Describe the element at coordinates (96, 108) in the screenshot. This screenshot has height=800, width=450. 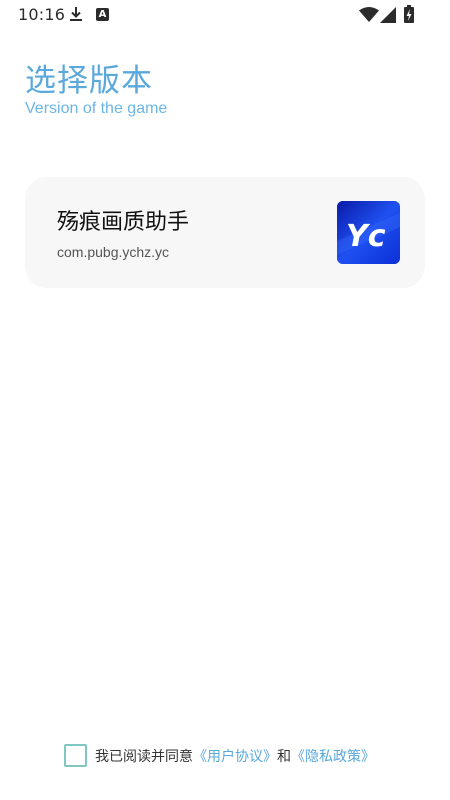
I see `page-subtitle: Version of the game` at that location.